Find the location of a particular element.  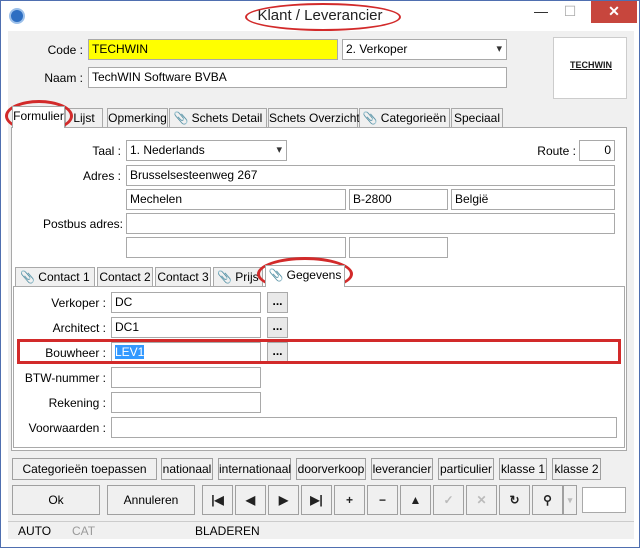

route-label: Route : is located at coordinates (556, 151).